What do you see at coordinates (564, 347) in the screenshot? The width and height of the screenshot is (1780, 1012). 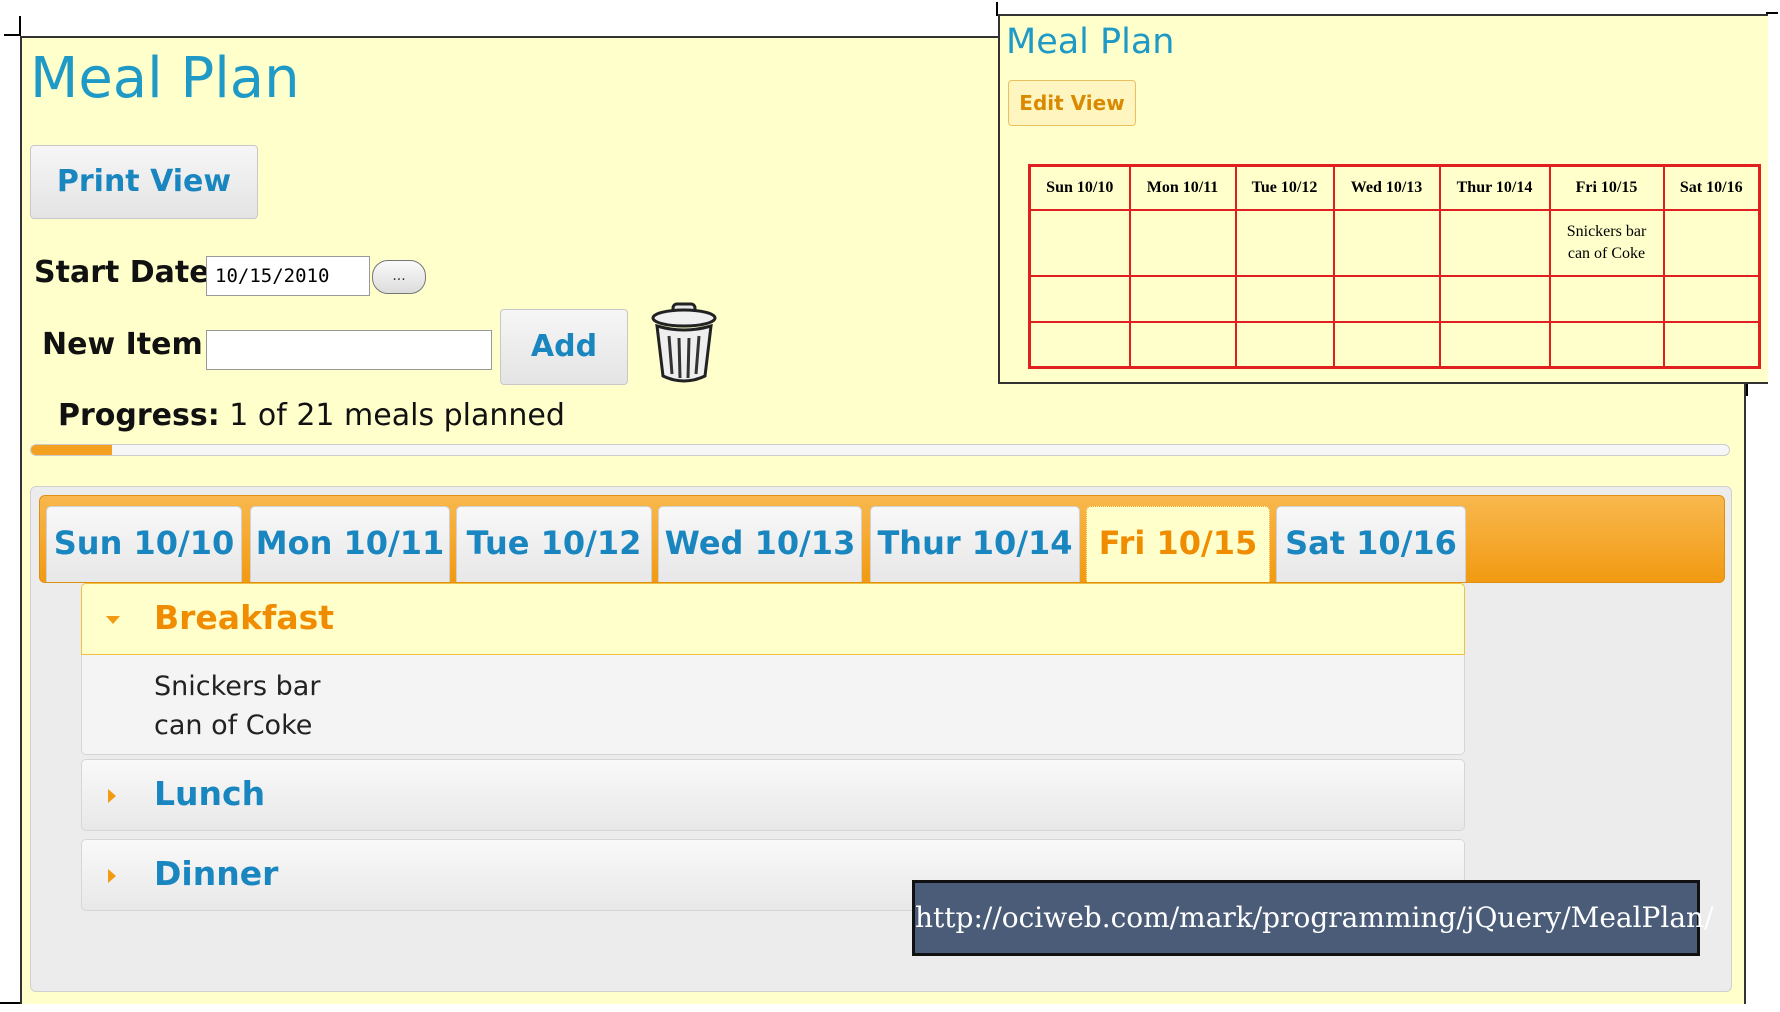 I see `add-button: Add` at bounding box center [564, 347].